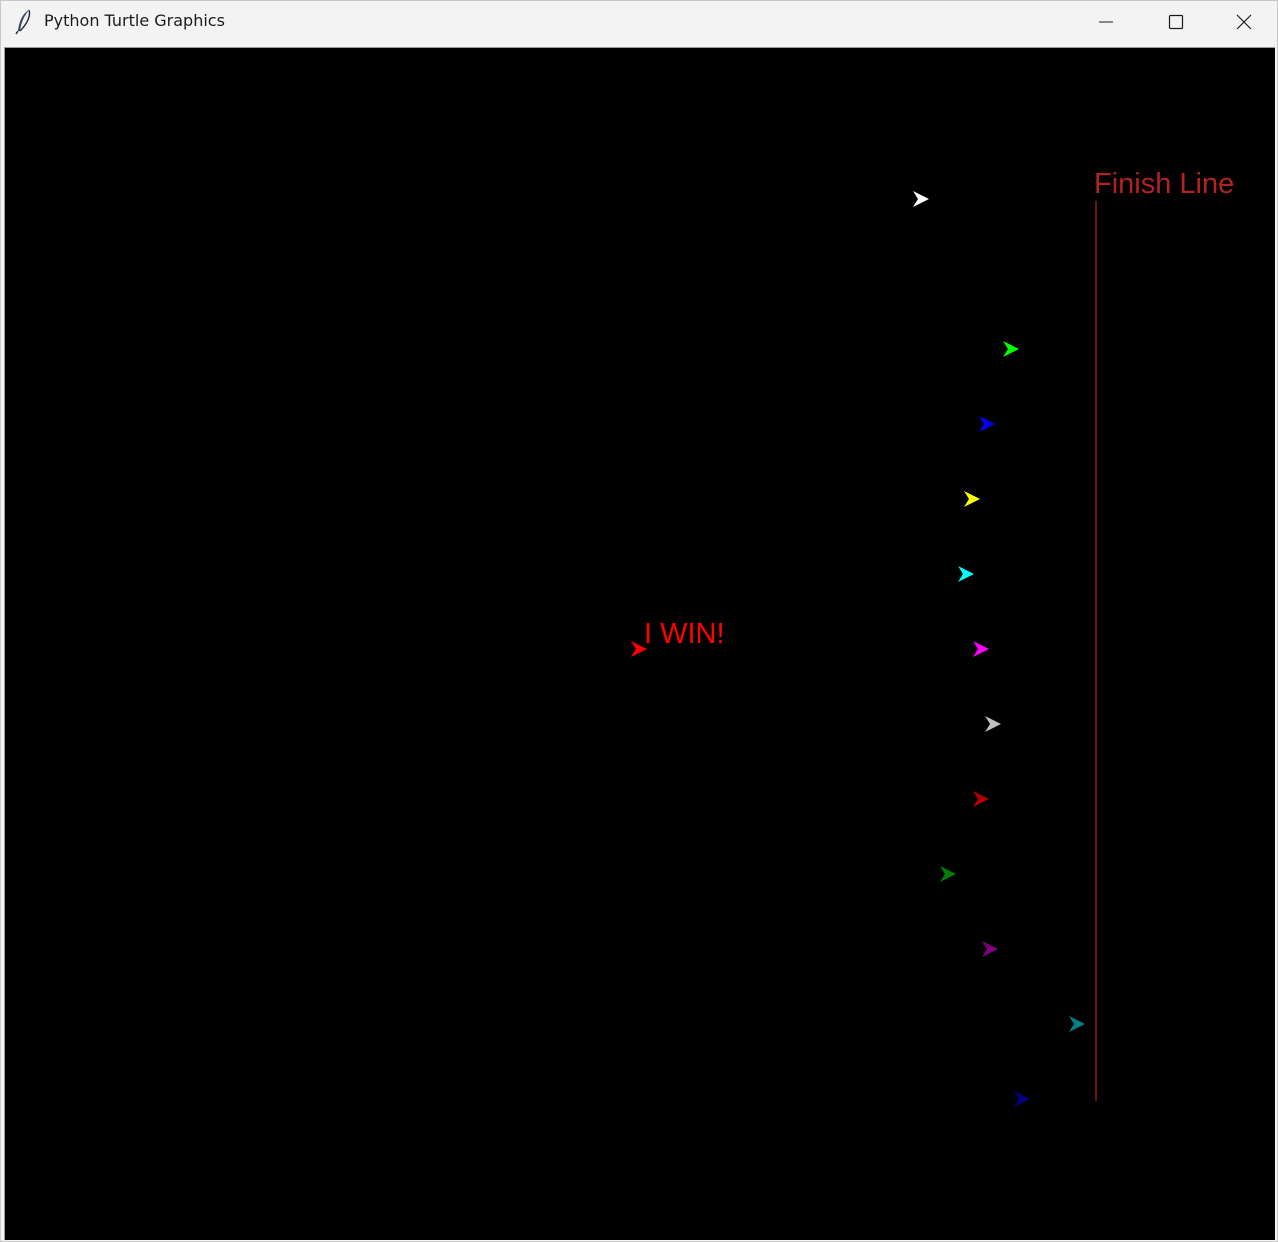  I want to click on window-title: Python Turtle Graphics, so click(134, 20).